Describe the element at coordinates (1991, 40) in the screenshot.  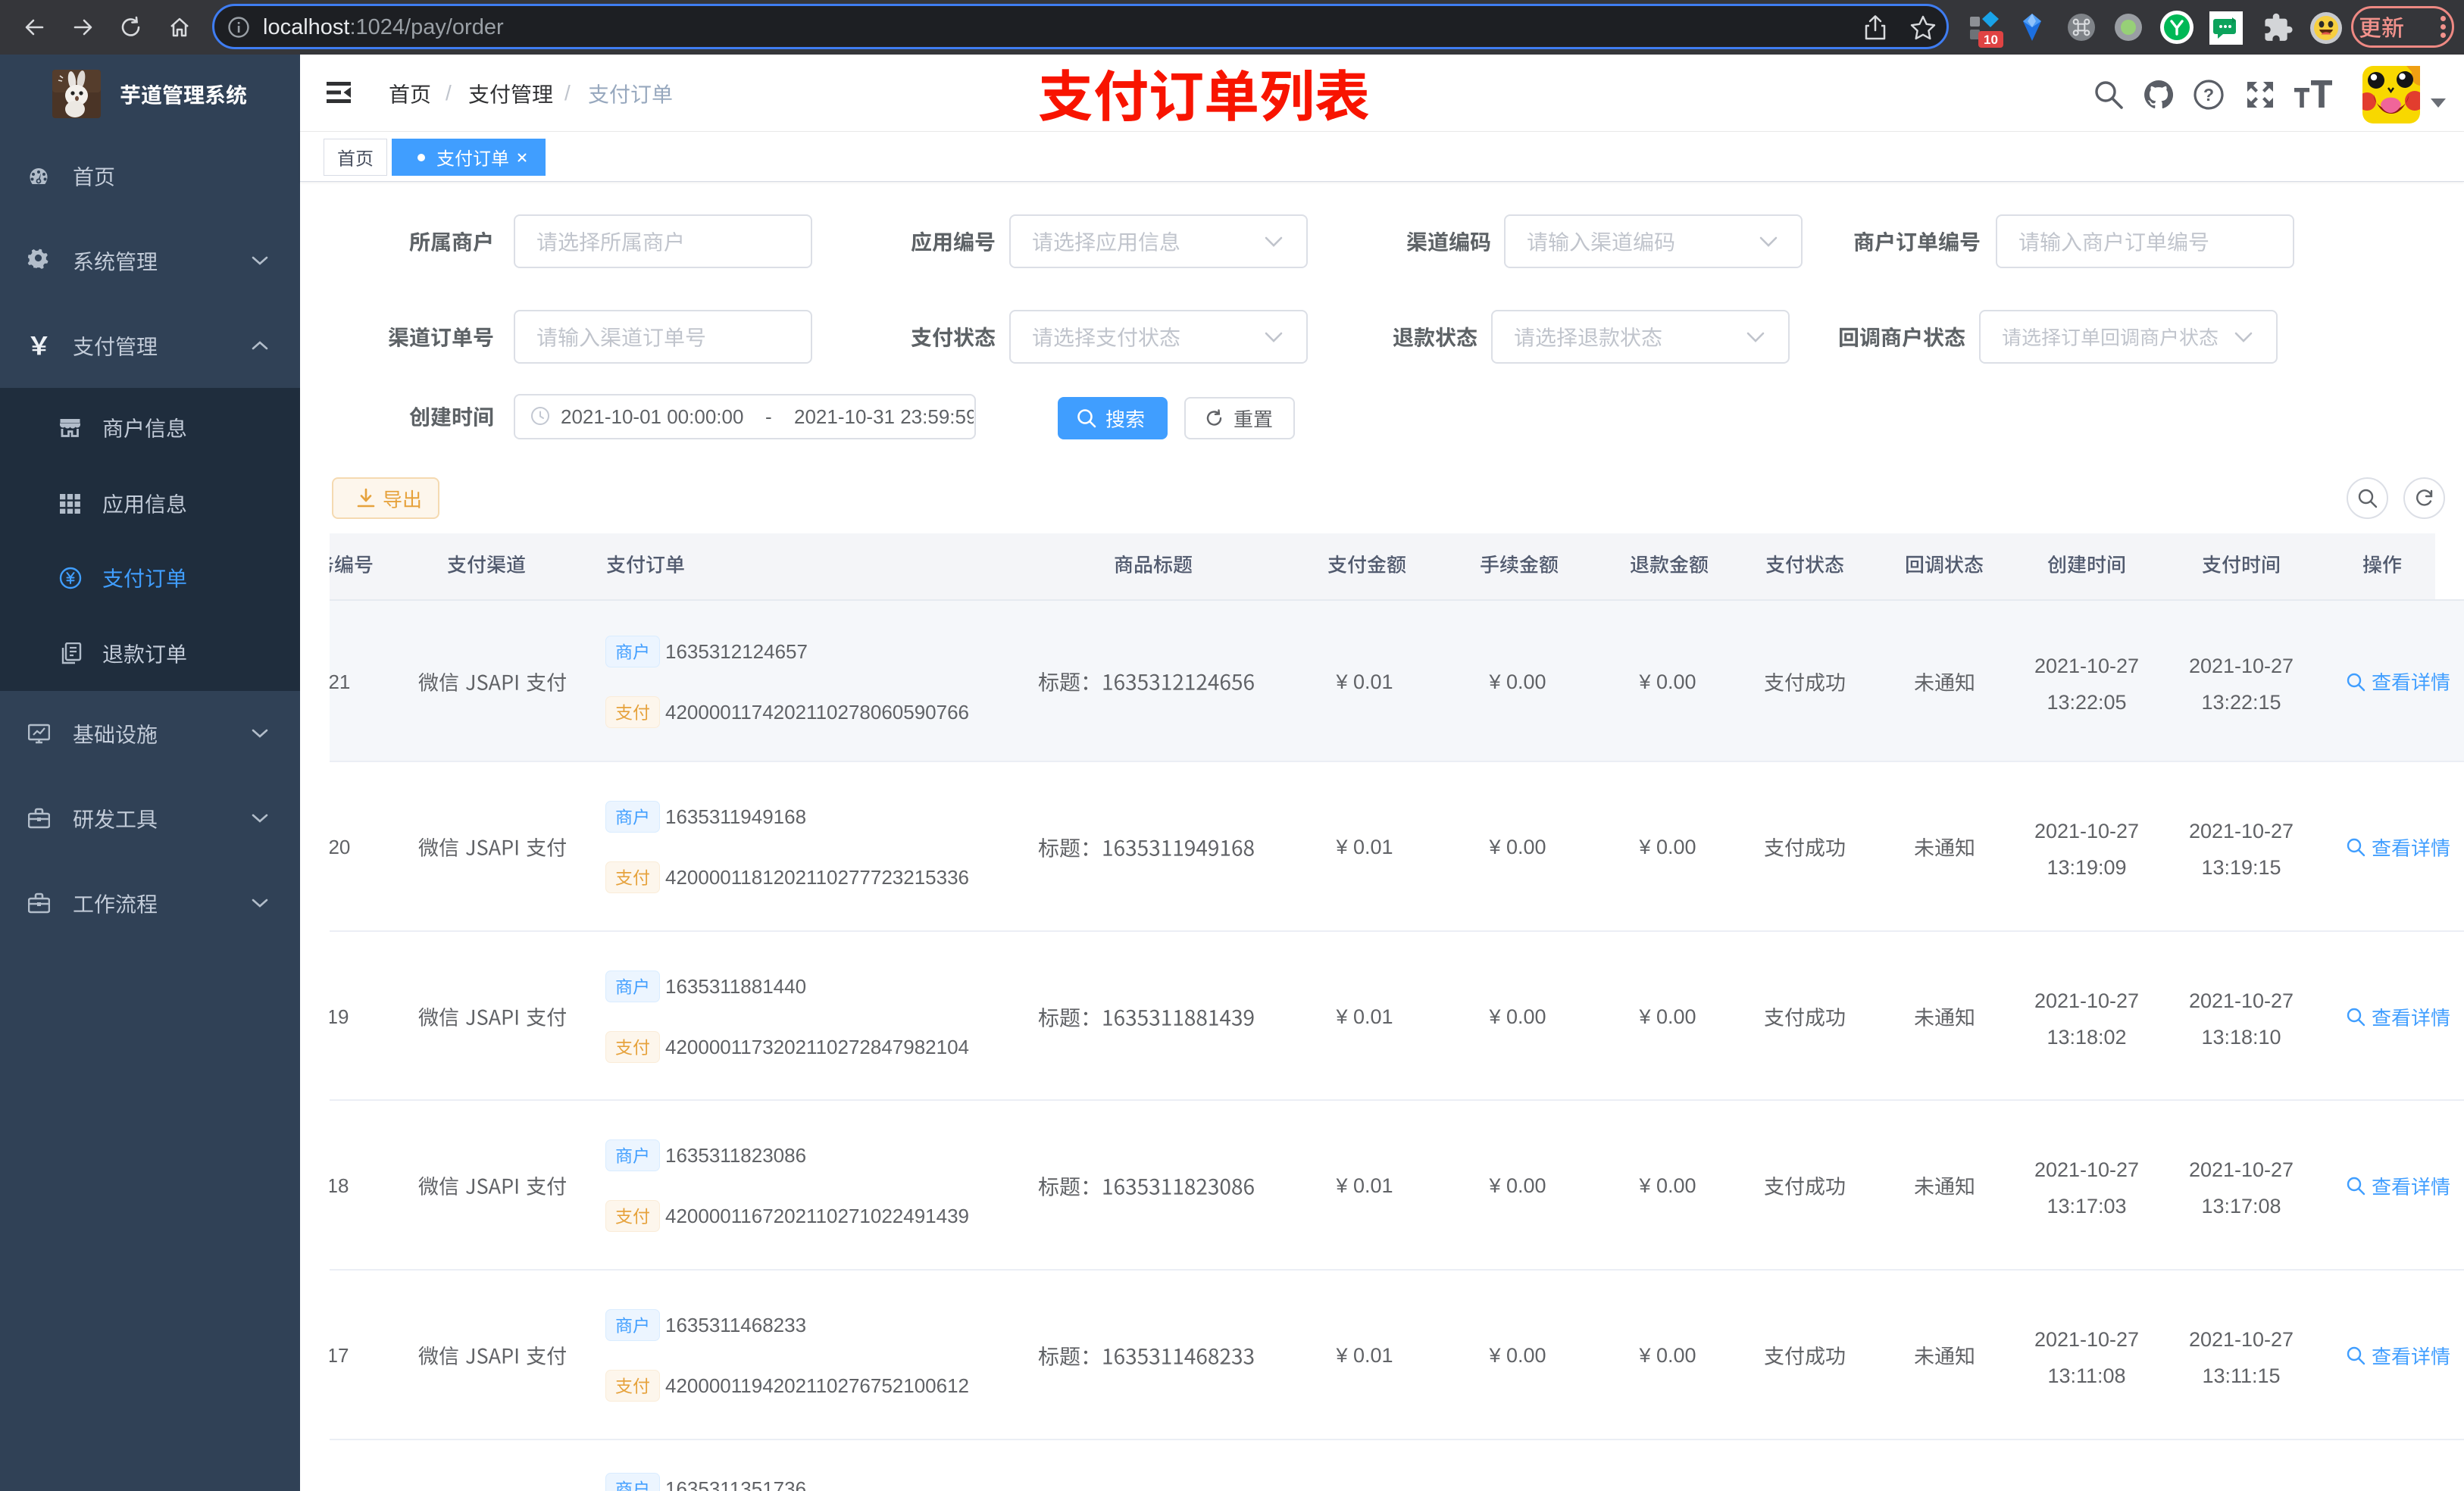
I see `svg-text: 10` at that location.